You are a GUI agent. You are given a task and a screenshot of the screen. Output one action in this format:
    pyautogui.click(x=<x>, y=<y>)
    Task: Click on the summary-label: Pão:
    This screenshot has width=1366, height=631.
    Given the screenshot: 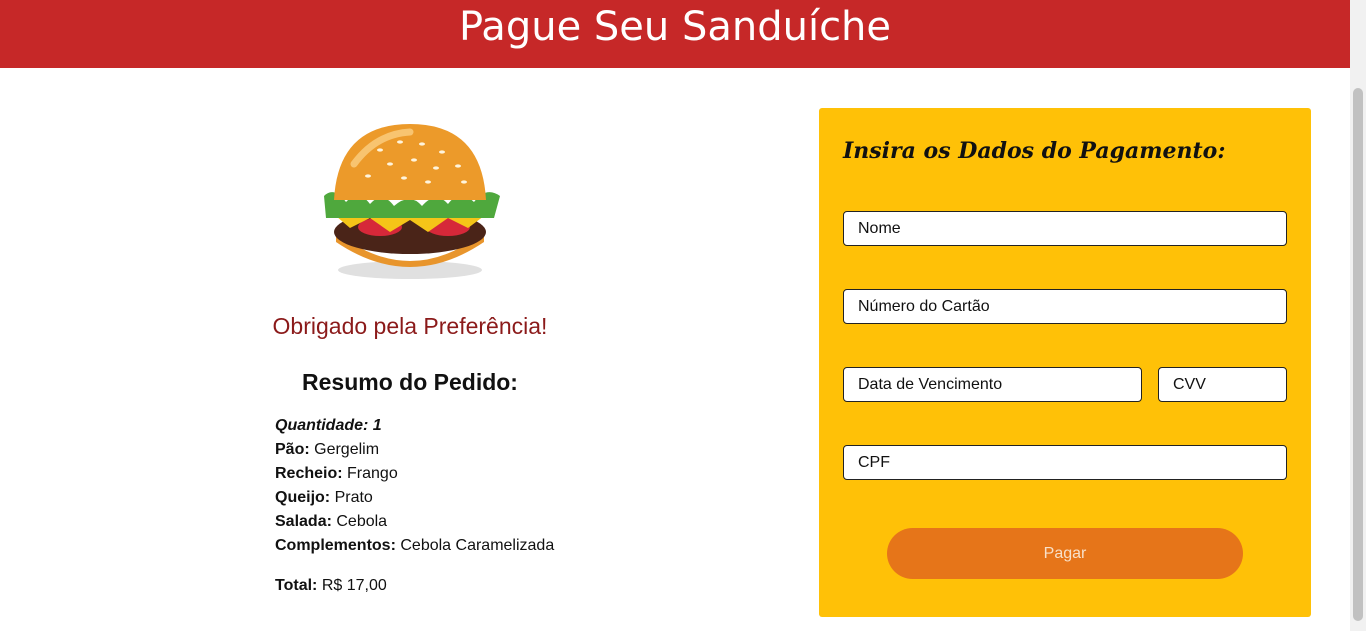 What is the action you would take?
    pyautogui.click(x=292, y=449)
    